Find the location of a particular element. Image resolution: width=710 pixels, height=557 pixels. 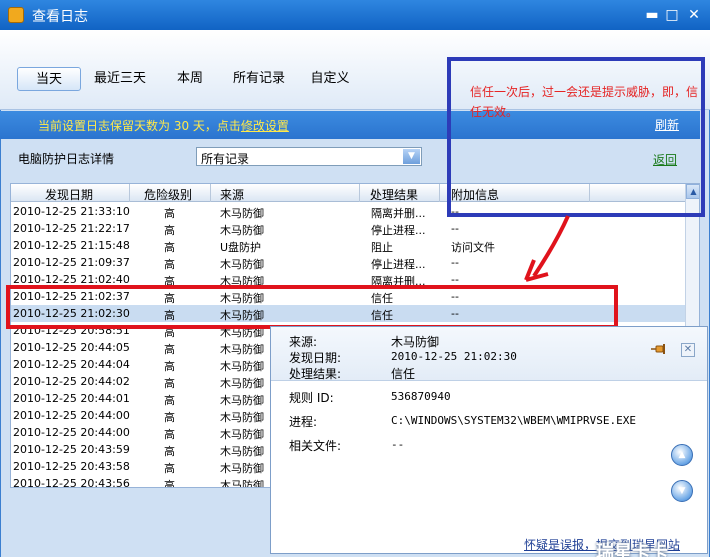

annotation-red-box is located at coordinates (312, 307).